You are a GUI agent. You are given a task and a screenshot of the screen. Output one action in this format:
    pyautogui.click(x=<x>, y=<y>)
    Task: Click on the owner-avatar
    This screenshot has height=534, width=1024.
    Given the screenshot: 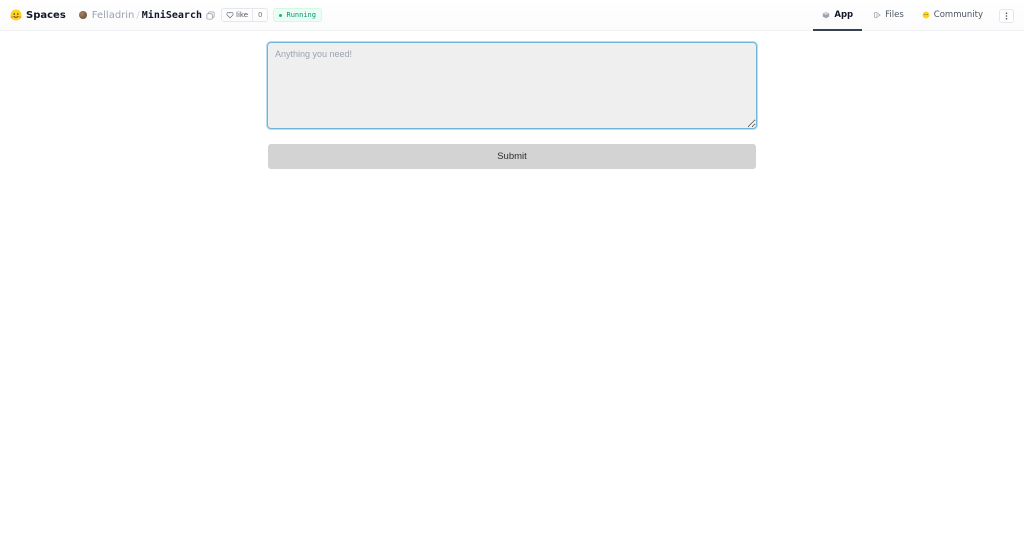 What is the action you would take?
    pyautogui.click(x=82, y=15)
    